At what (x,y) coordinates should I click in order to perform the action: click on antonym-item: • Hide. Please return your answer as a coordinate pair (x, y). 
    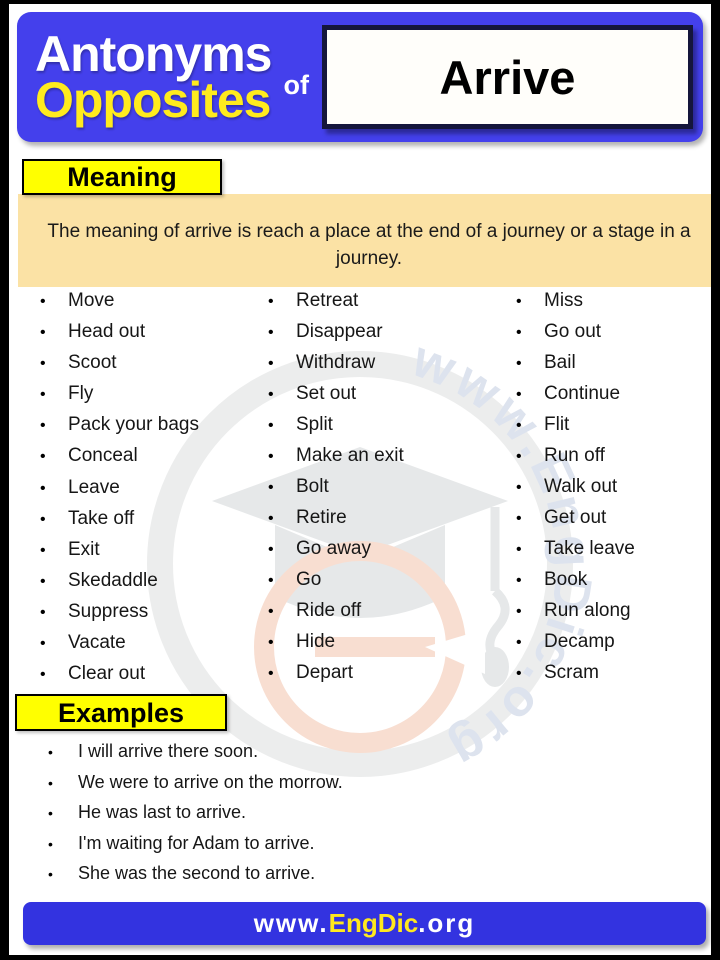
    Looking at the image, I should click on (383, 646).